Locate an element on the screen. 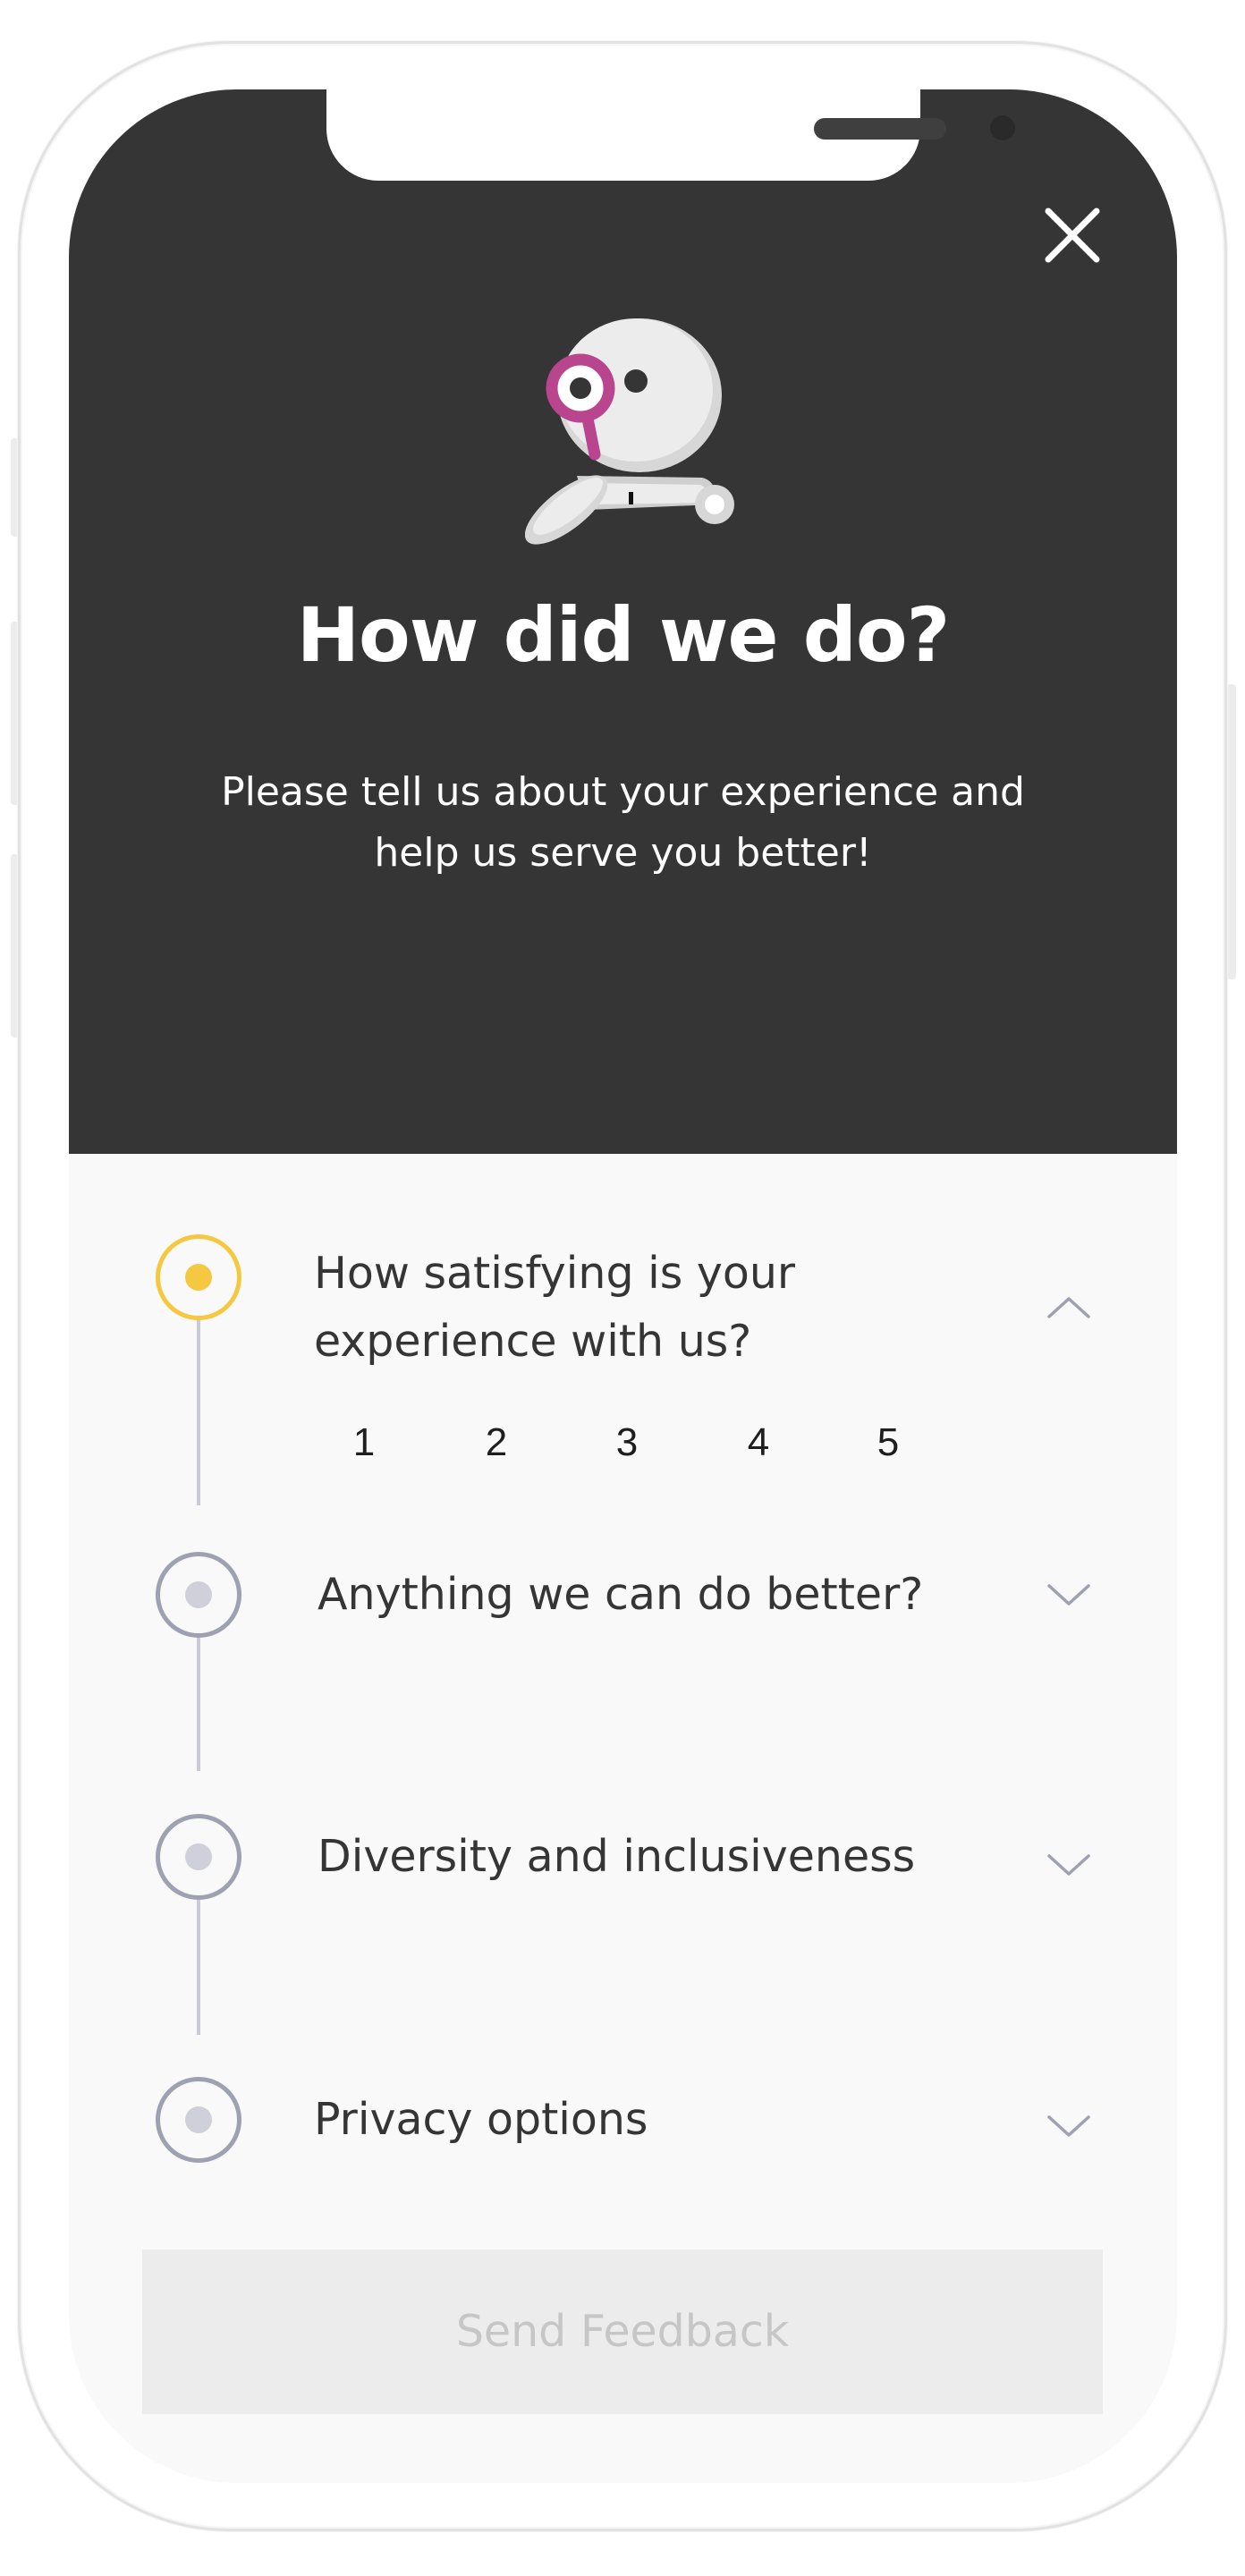 The width and height of the screenshot is (1245, 2576). close-button is located at coordinates (1072, 235).